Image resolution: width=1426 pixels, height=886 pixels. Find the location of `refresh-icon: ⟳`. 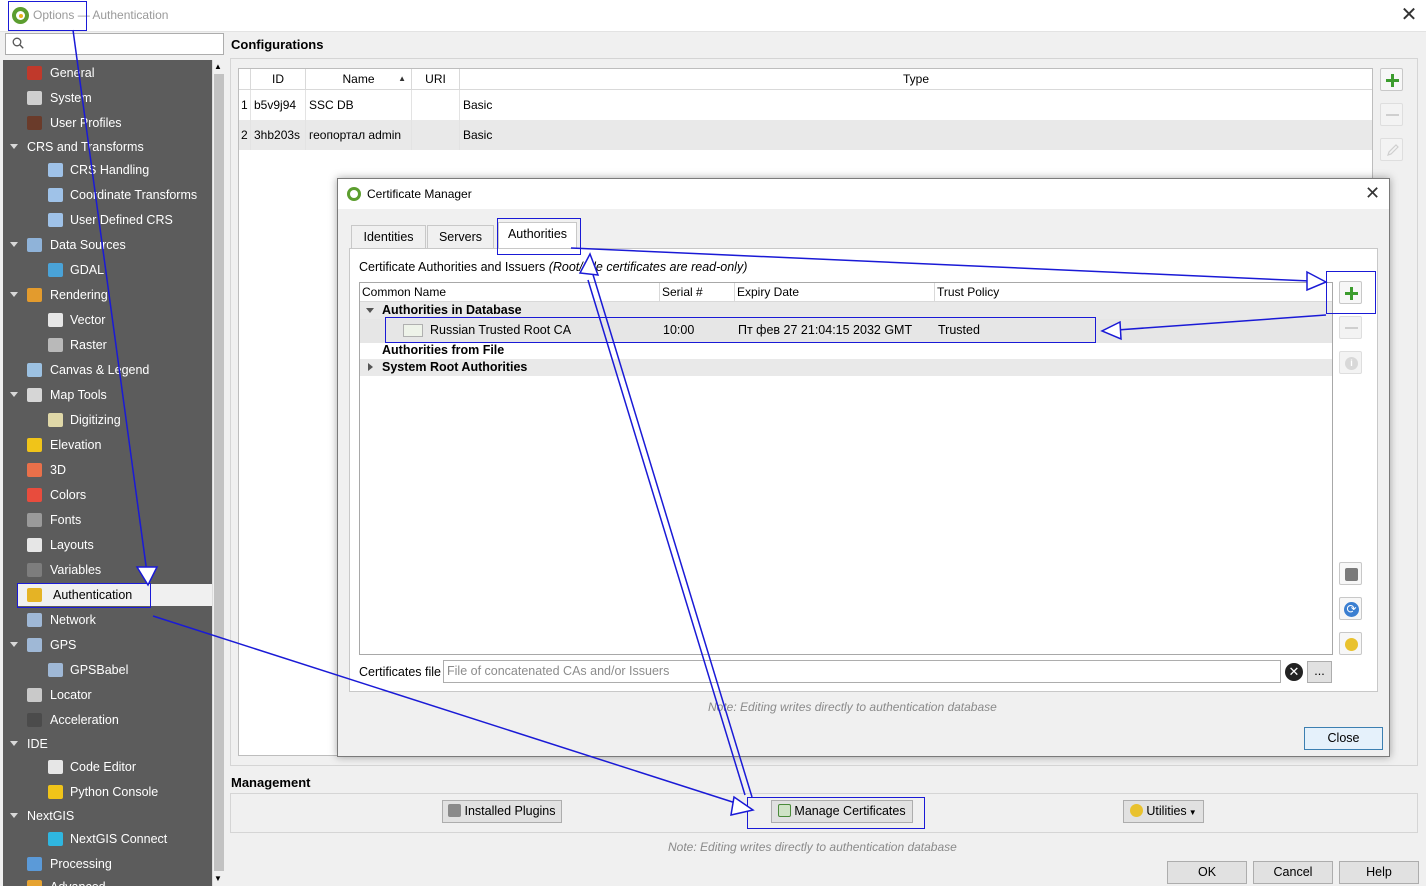

refresh-icon: ⟳ is located at coordinates (1351, 609).